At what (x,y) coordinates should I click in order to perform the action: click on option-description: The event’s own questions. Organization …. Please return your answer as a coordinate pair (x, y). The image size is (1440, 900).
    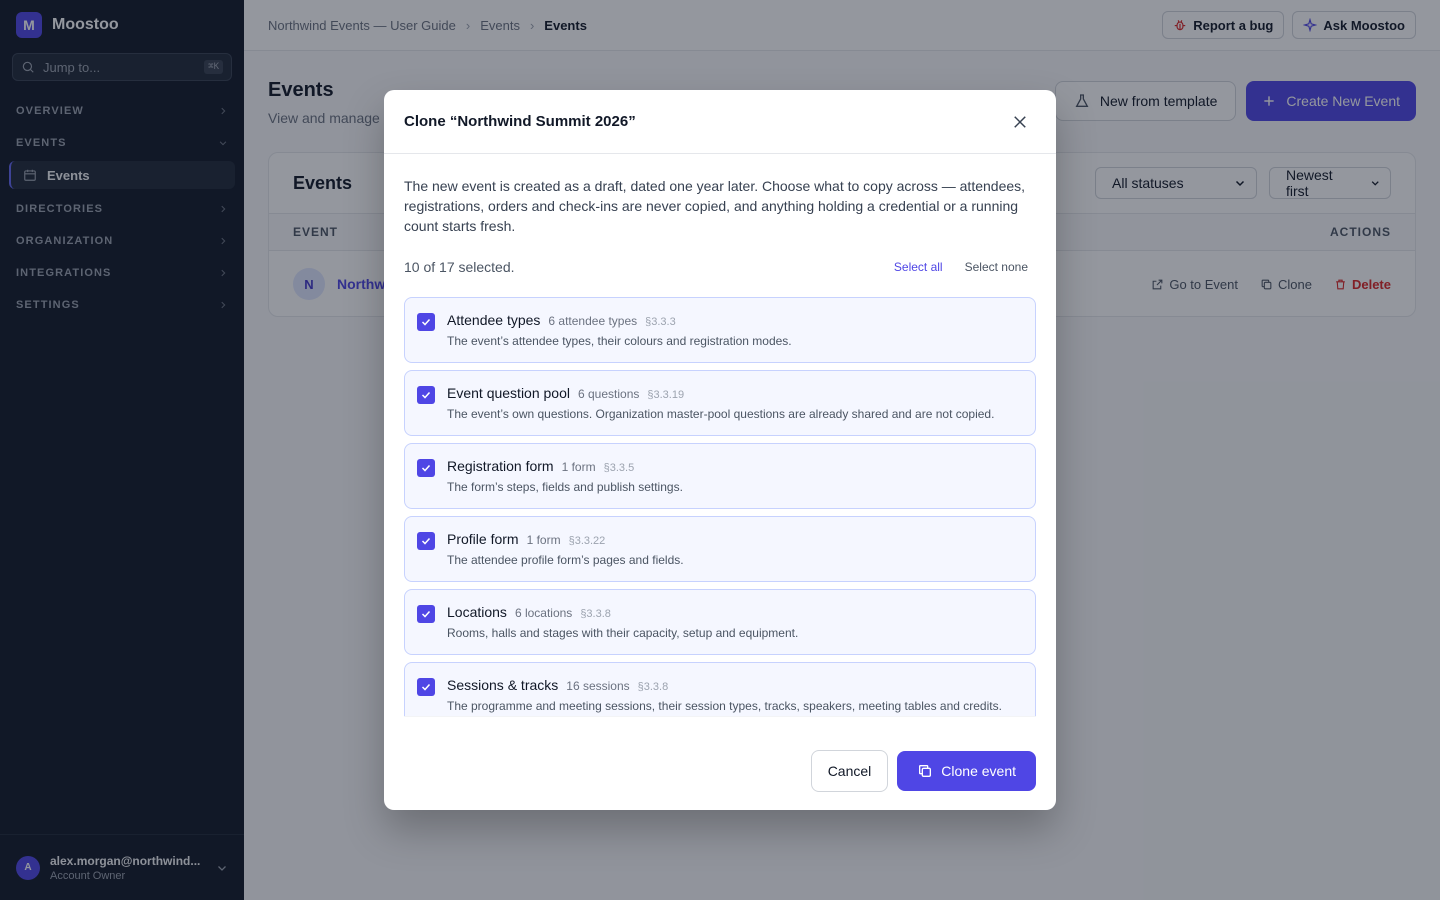
    Looking at the image, I should click on (721, 414).